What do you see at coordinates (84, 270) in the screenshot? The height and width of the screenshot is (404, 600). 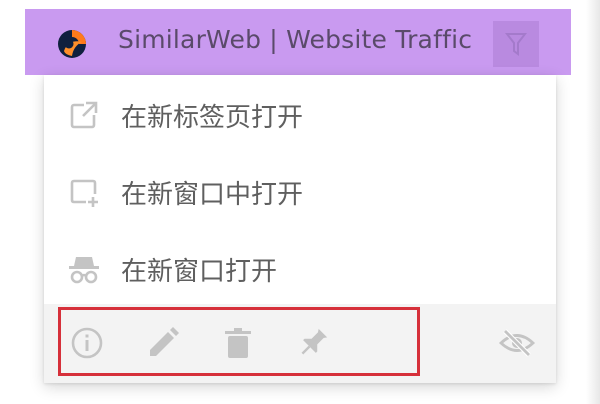 I see `incognito-icon` at bounding box center [84, 270].